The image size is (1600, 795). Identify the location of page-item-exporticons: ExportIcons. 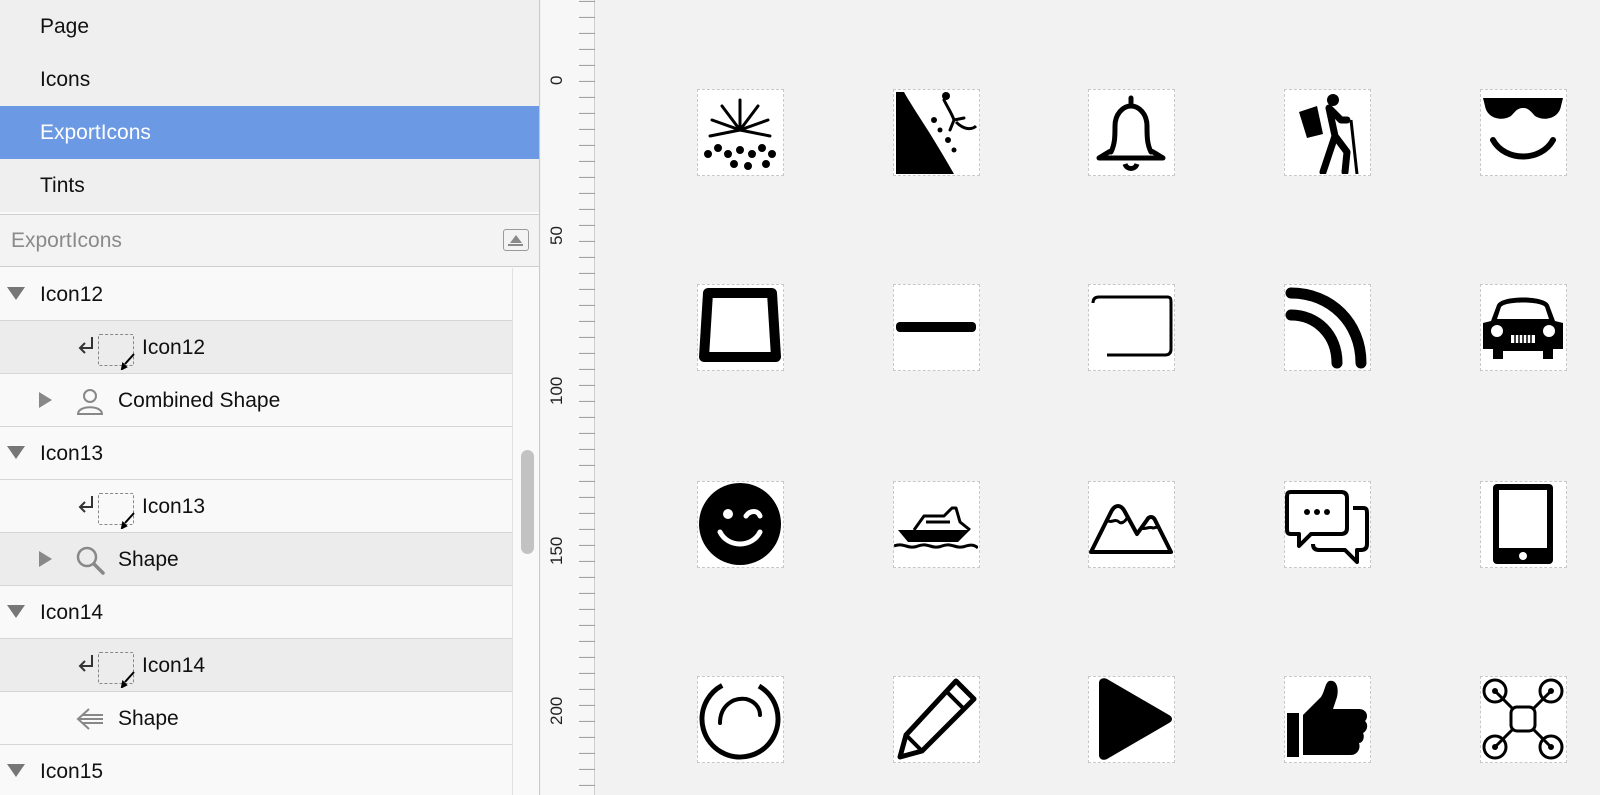
(269, 132).